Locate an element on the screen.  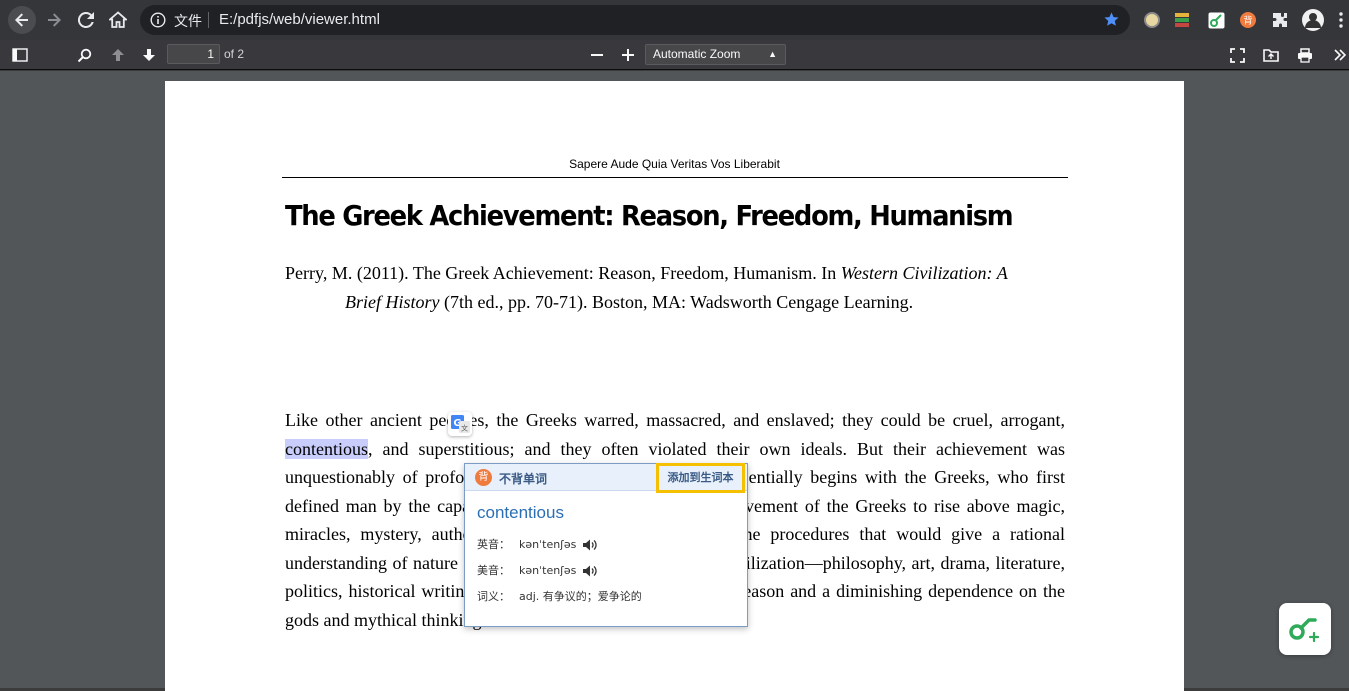
previous-page-button is located at coordinates (118, 55).